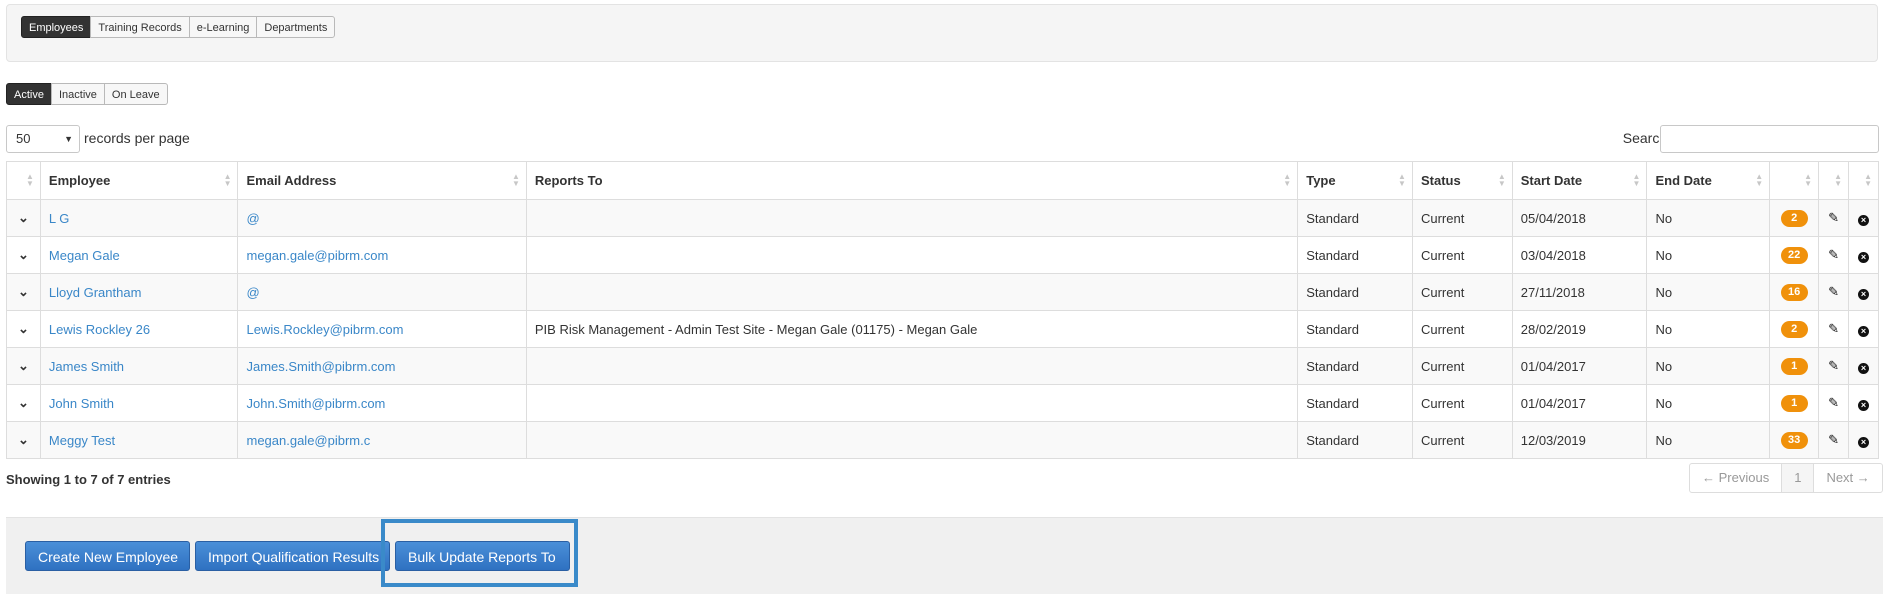 The height and width of the screenshot is (594, 1883). What do you see at coordinates (1708, 180) in the screenshot?
I see `col-header-end-date: End Date ▲ ▼` at bounding box center [1708, 180].